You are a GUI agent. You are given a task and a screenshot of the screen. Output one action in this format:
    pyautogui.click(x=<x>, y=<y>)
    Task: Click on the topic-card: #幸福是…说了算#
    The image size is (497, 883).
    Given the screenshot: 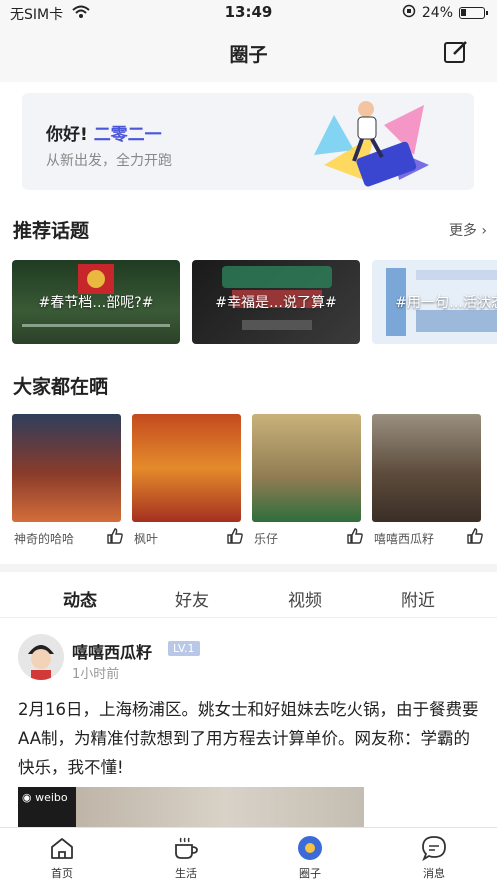 What is the action you would take?
    pyautogui.click(x=276, y=302)
    